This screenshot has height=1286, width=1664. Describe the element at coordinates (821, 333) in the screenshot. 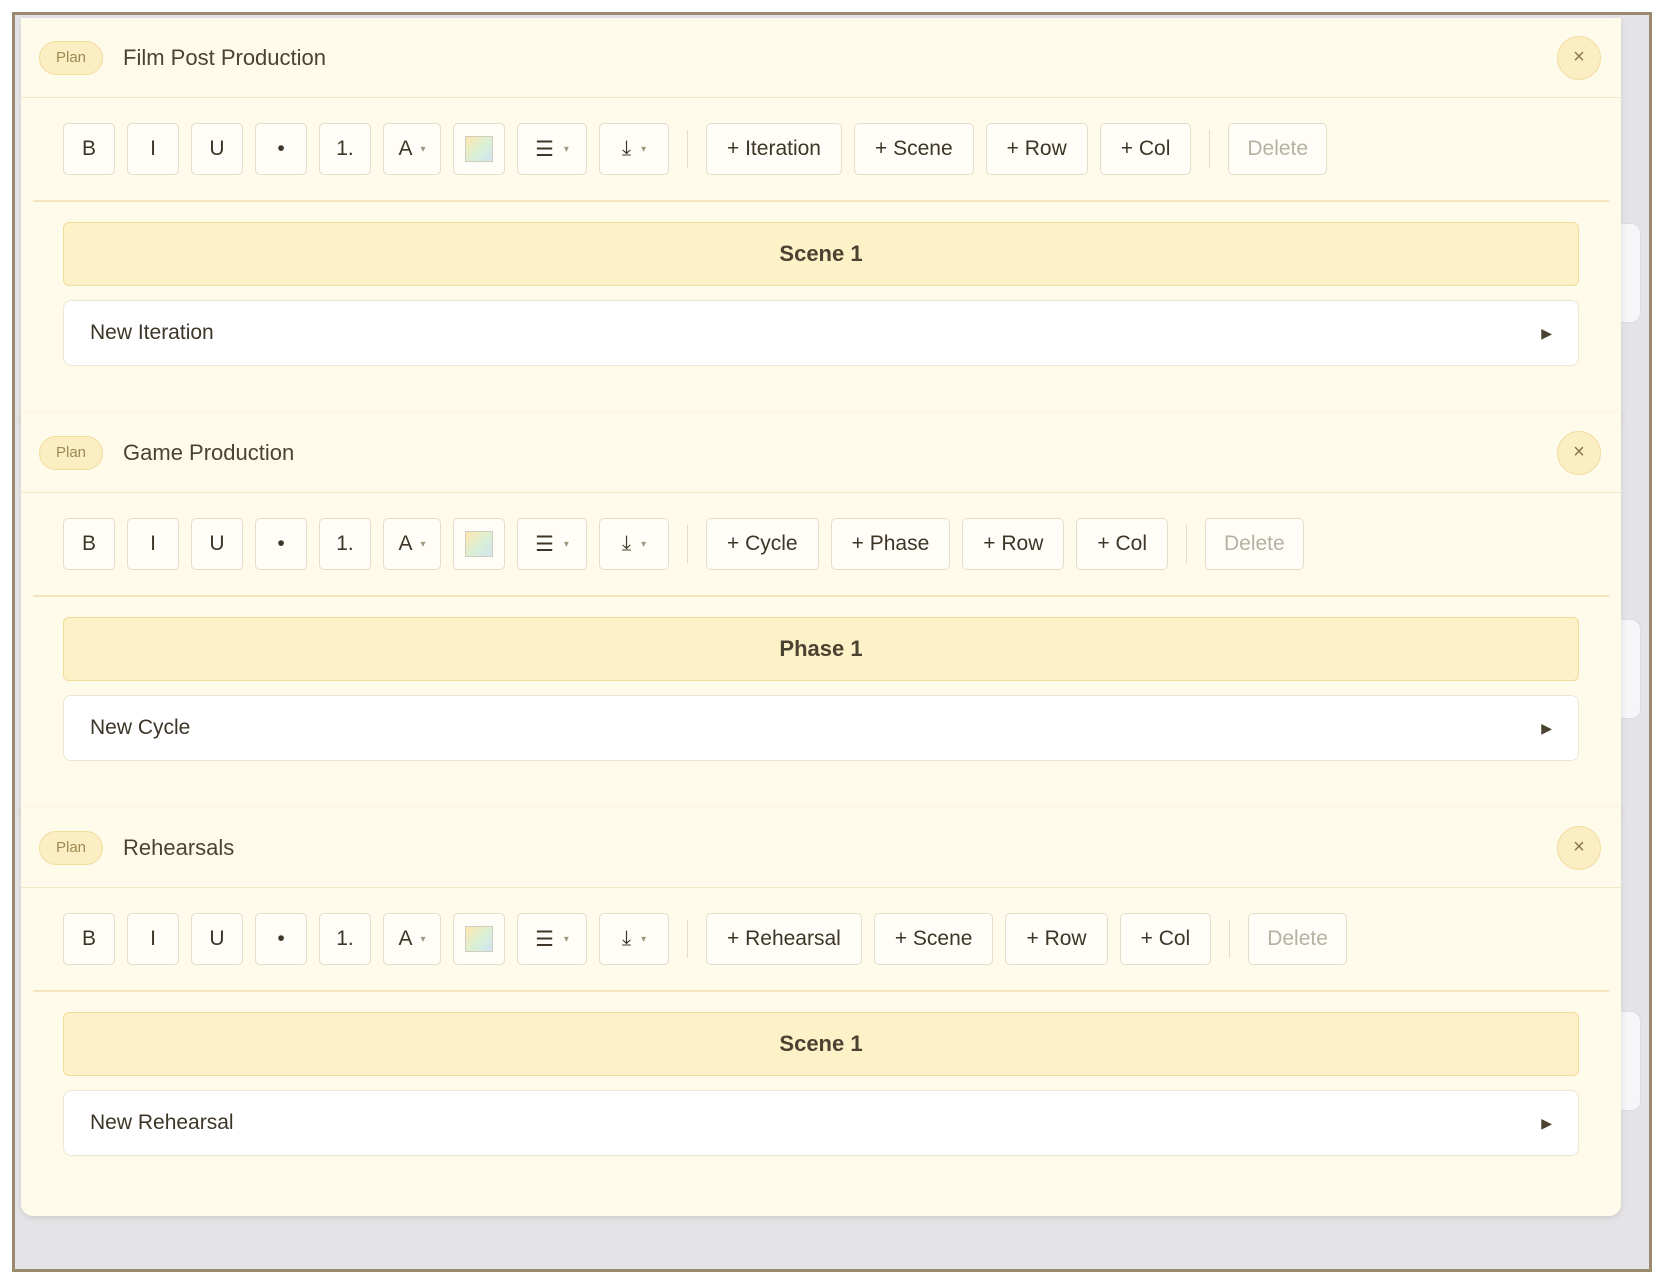

I see `list-item: New Iteration ▶` at that location.